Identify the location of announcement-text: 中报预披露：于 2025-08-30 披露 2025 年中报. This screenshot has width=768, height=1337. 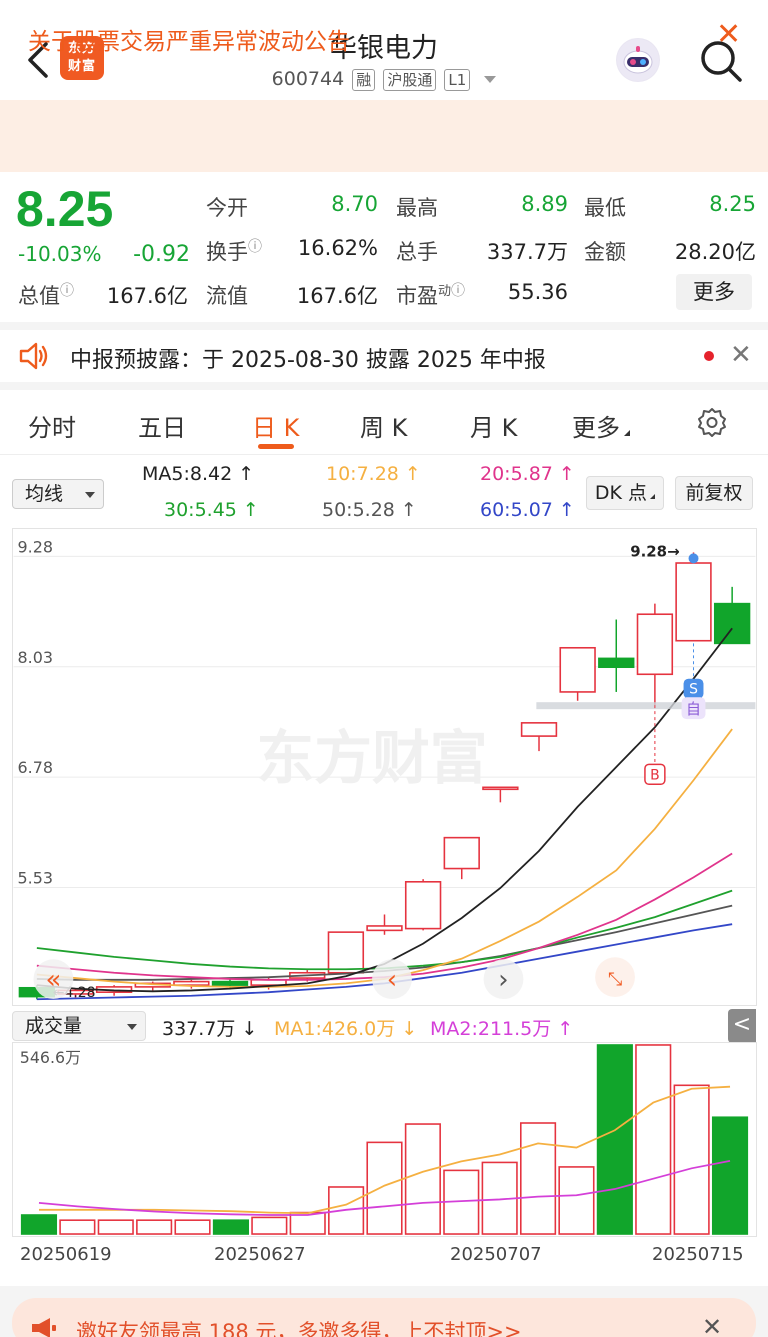
(308, 358).